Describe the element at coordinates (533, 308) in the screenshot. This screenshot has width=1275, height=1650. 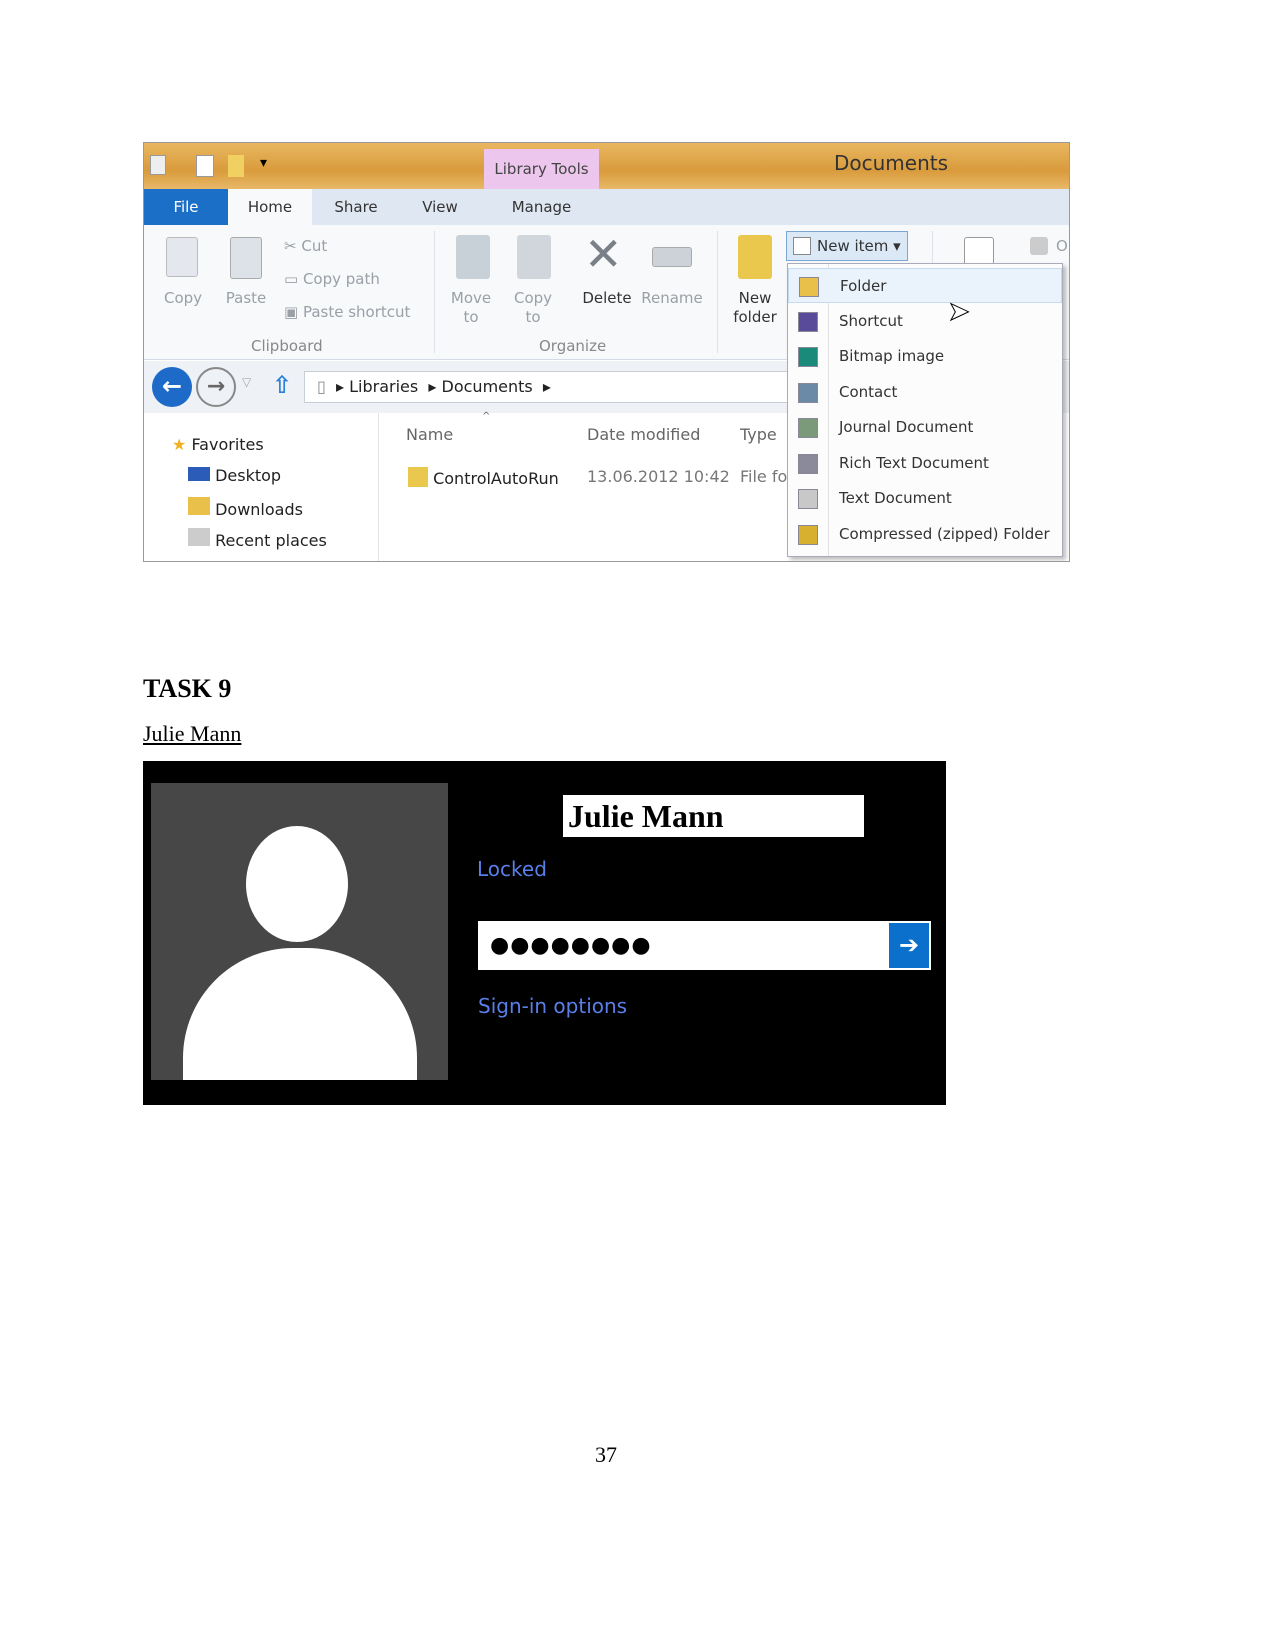
I see `copy-to-button: Copy to` at that location.